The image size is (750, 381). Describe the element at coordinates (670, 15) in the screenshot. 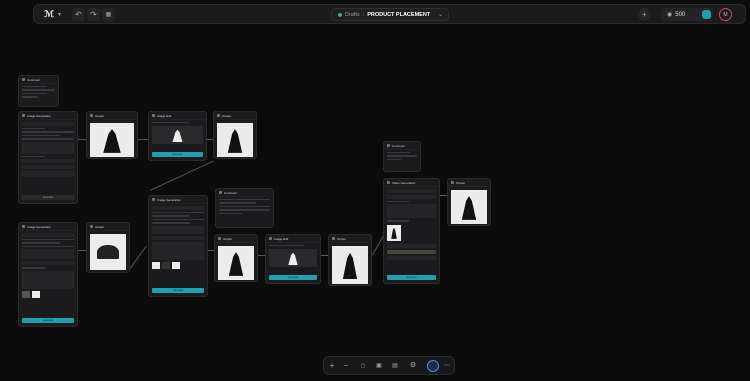

I see `coin-icon: ◉` at that location.